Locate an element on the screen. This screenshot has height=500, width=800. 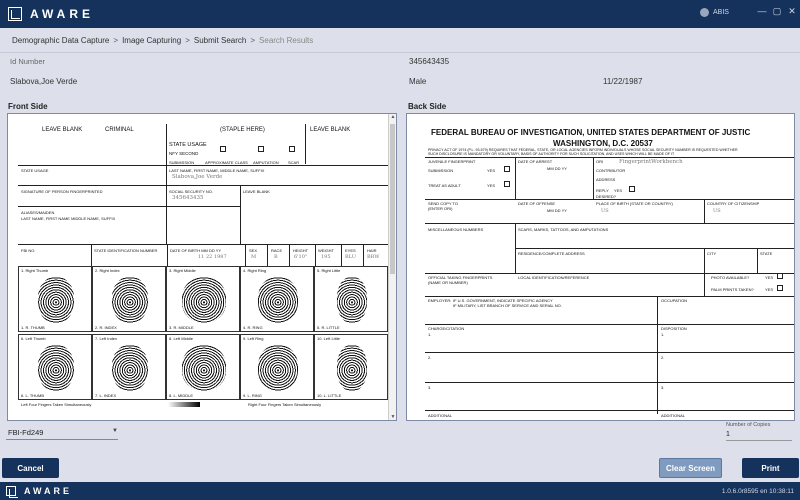
fbi-address: WASHINGTON, D.C. 20537 is located at coordinates (603, 143).